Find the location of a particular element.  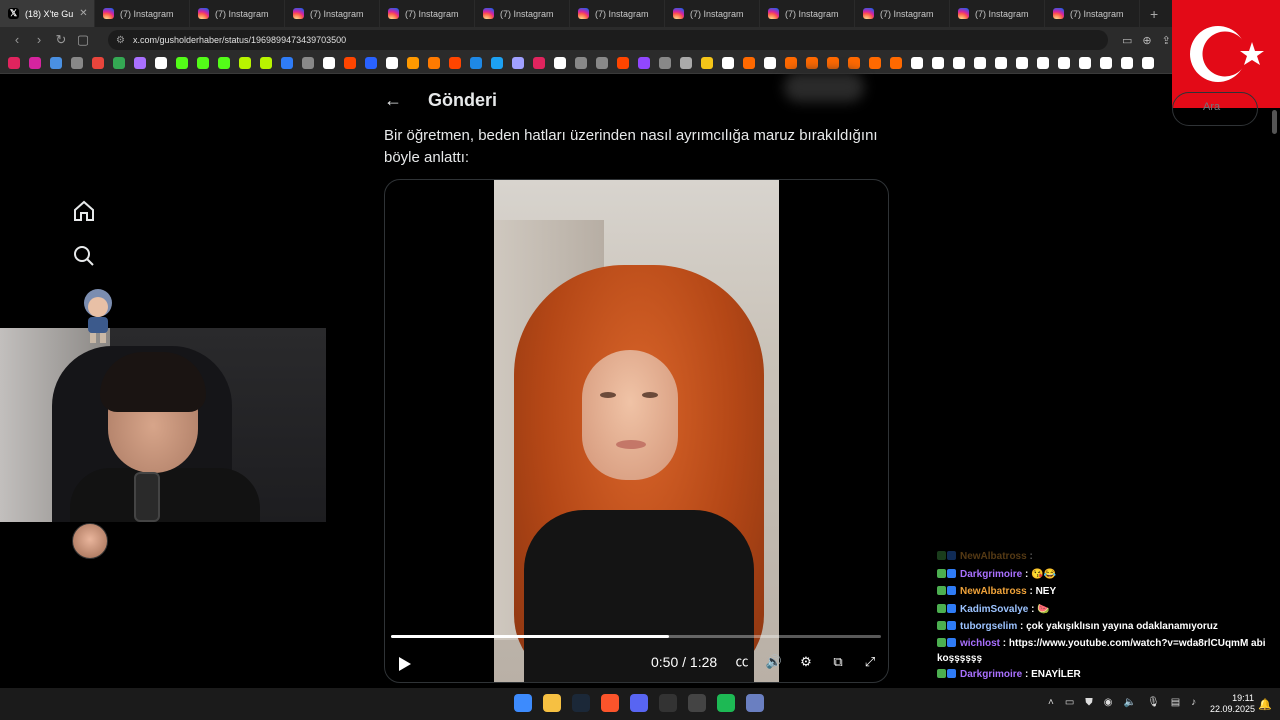

steam-tray-icon: ◉ is located at coordinates (1108, 702).